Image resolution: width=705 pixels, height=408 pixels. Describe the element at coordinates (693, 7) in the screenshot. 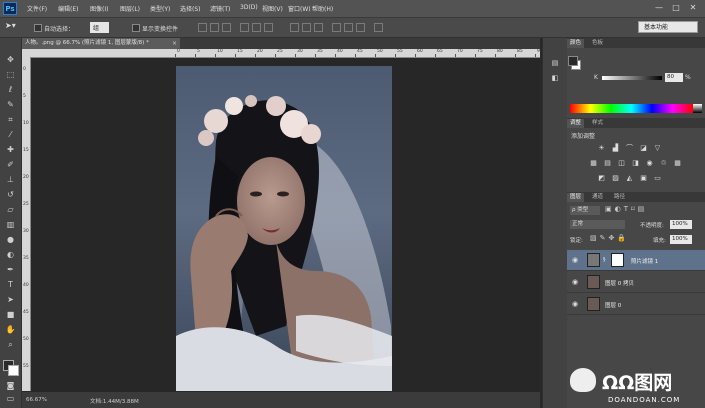

I see `close-icon: ✕` at that location.